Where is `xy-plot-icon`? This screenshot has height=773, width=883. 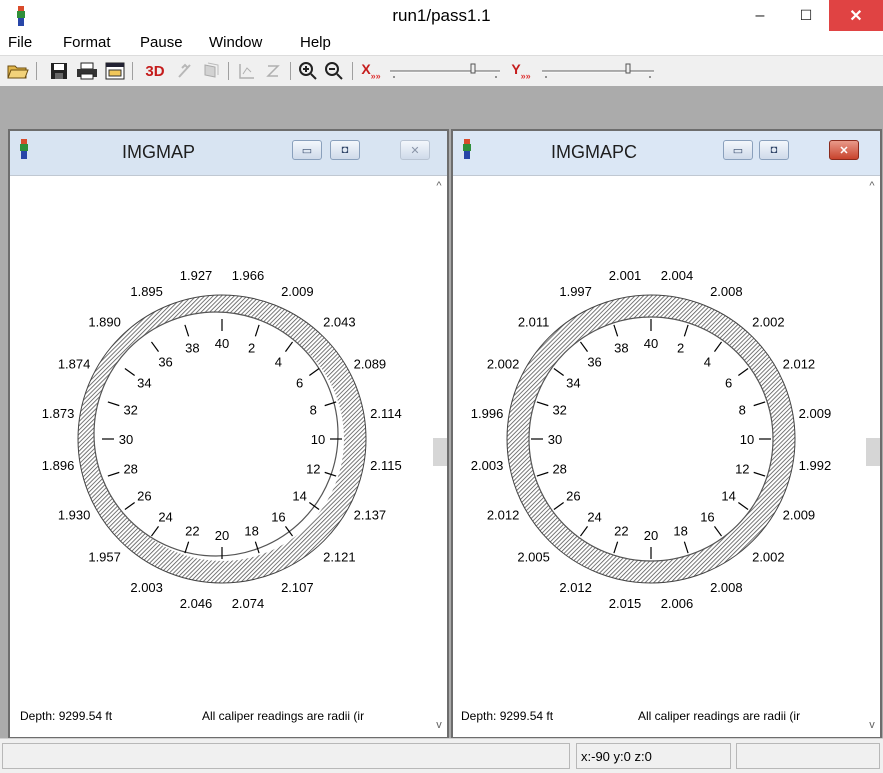 xy-plot-icon is located at coordinates (247, 71).